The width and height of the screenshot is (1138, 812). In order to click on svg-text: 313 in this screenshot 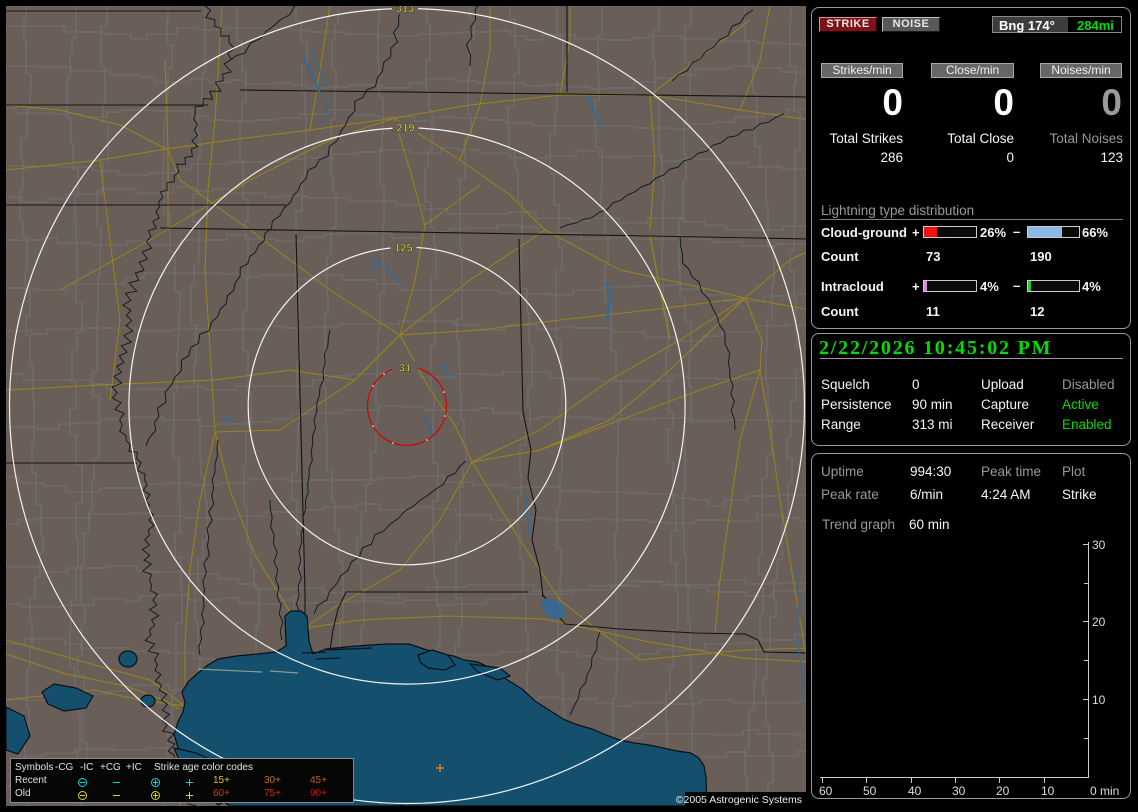, I will do `click(405, 10)`.